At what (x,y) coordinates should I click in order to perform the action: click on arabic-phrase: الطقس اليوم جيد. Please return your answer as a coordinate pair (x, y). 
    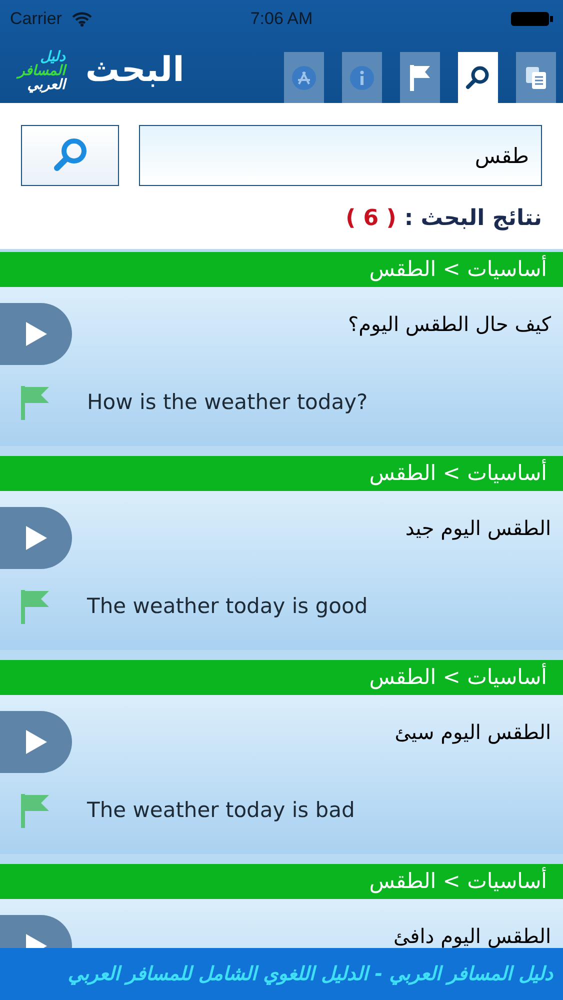
    Looking at the image, I should click on (478, 528).